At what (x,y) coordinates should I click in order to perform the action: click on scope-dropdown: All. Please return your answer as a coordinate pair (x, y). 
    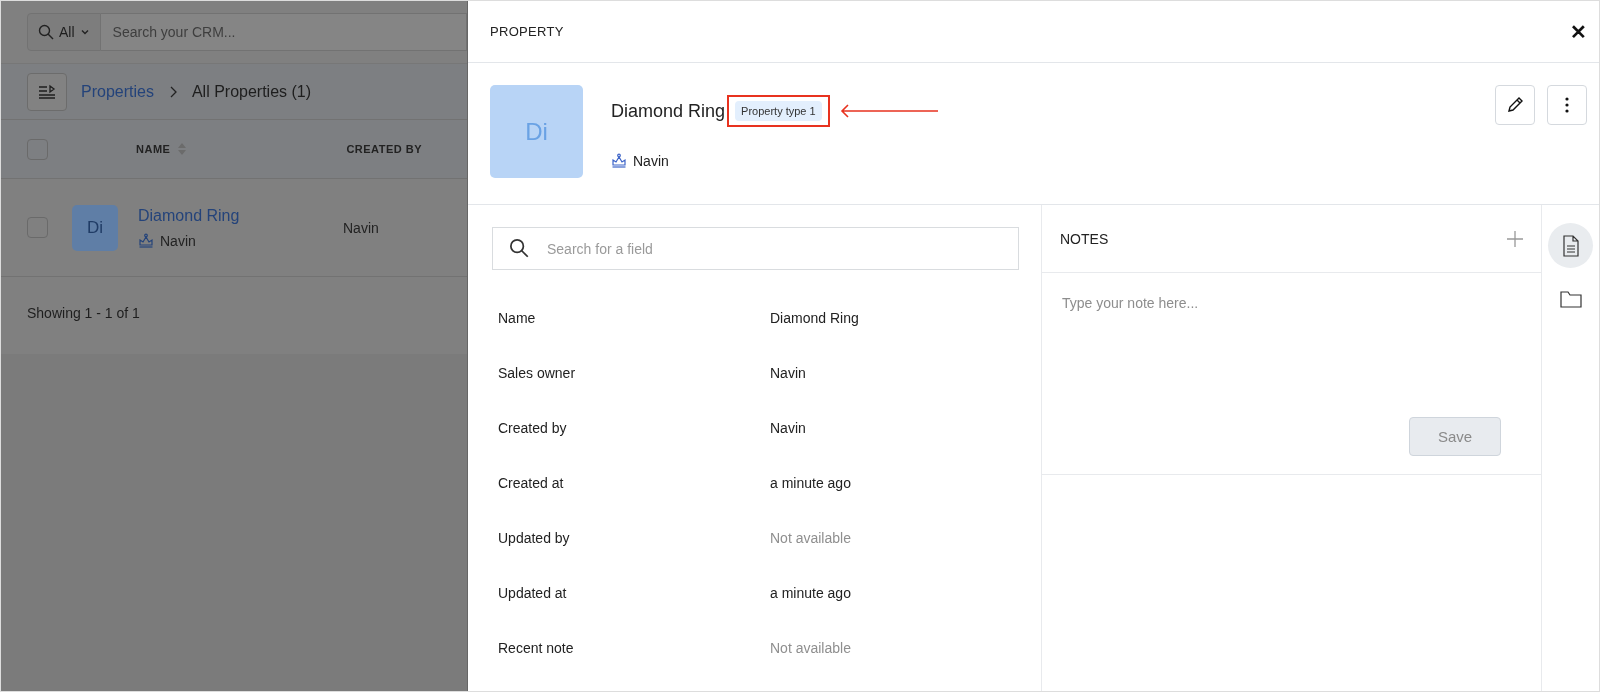
    Looking at the image, I should click on (64, 32).